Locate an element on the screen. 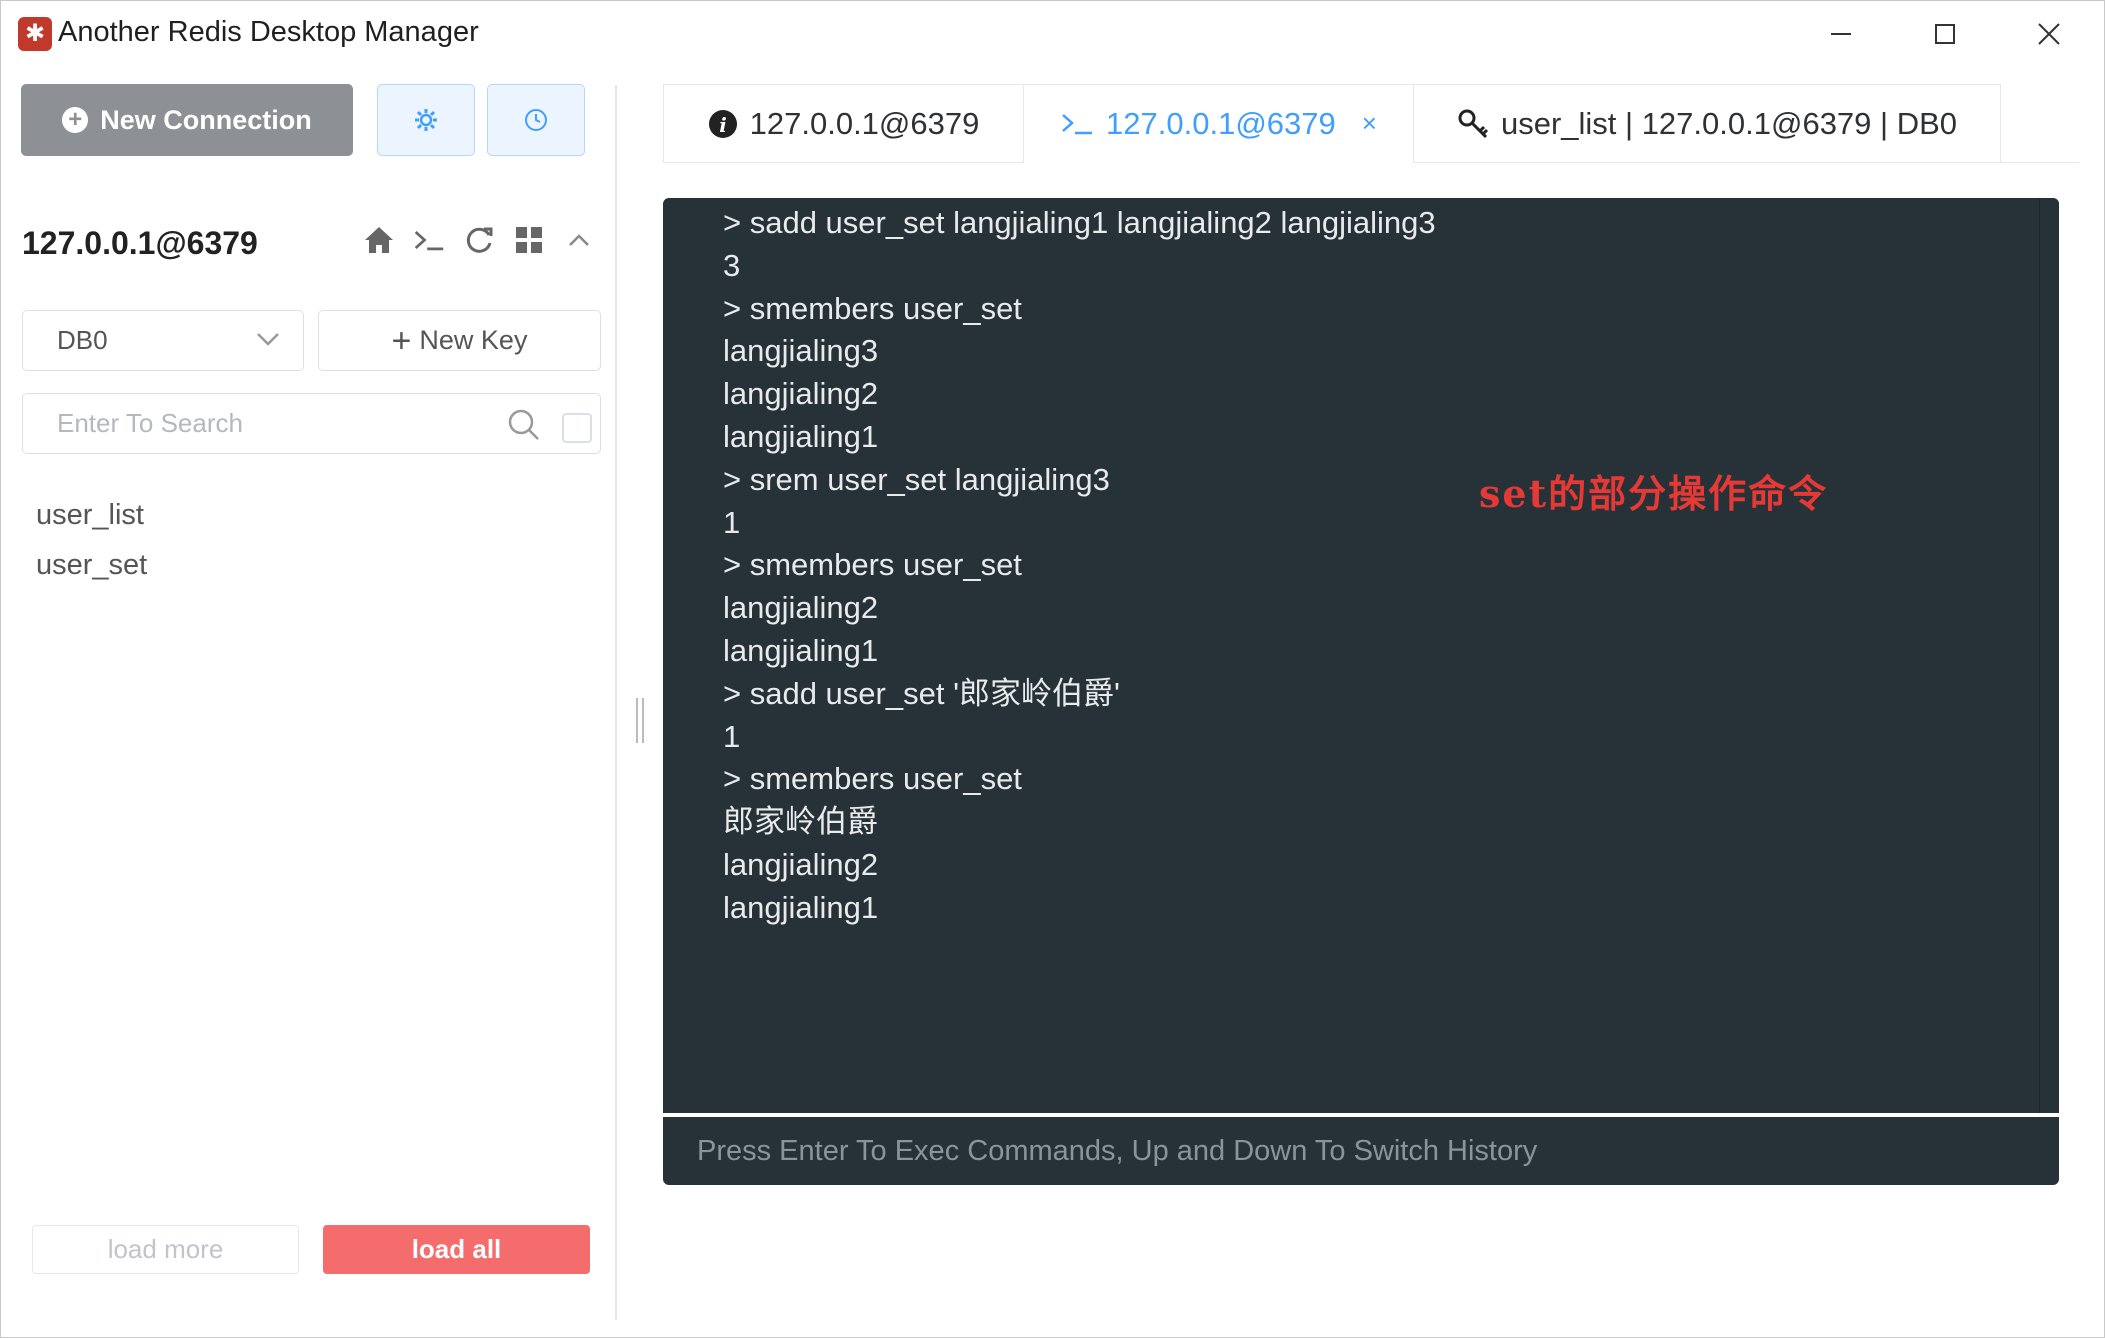 This screenshot has width=2105, height=1338. console-input-bar is located at coordinates (1361, 1151).